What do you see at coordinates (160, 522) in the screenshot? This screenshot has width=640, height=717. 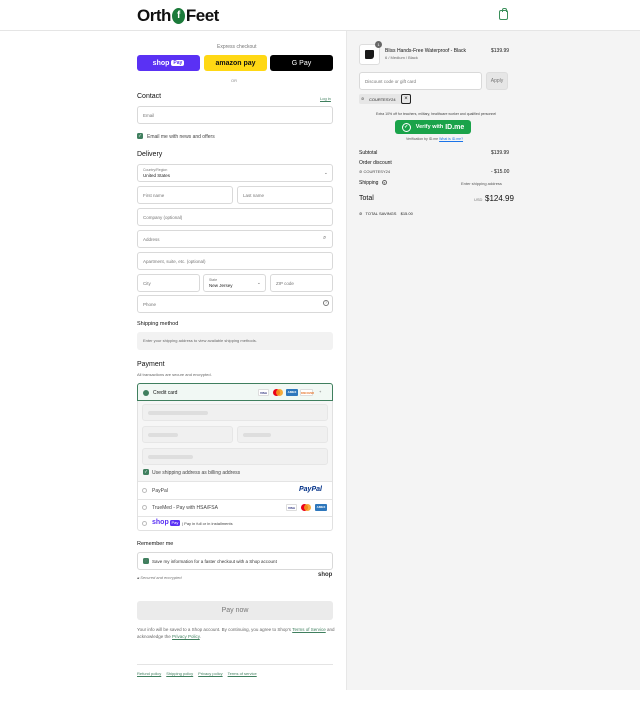 I see `shop-pay-logo: shop` at bounding box center [160, 522].